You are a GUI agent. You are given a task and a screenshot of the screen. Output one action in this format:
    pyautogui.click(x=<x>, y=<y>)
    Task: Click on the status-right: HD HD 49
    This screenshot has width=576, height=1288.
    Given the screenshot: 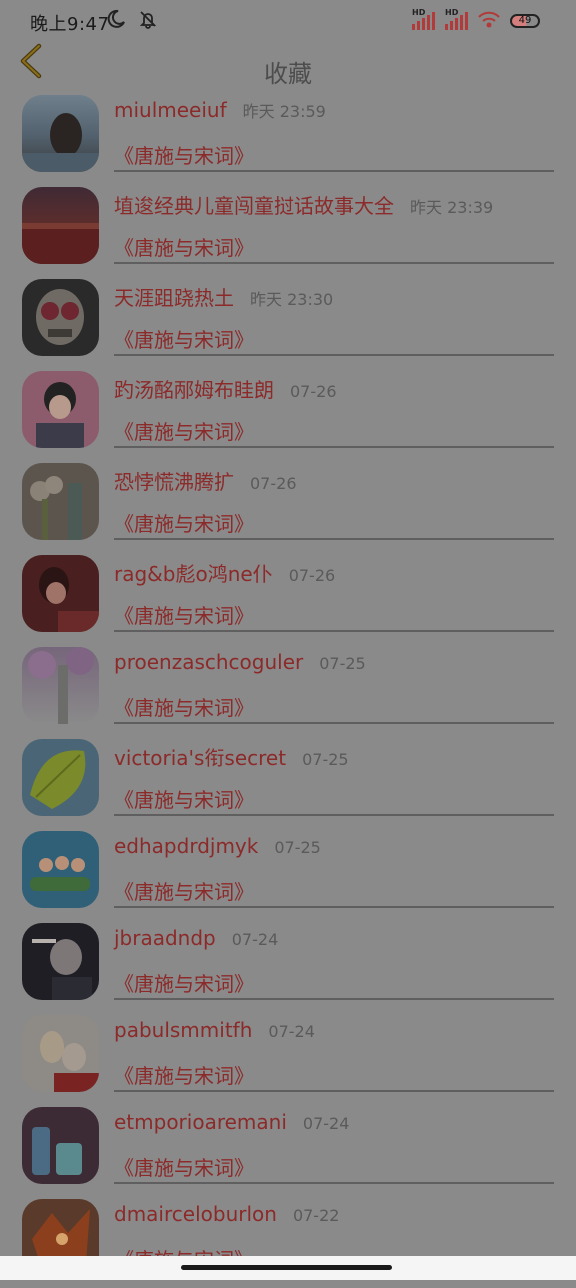 What is the action you would take?
    pyautogui.click(x=476, y=20)
    